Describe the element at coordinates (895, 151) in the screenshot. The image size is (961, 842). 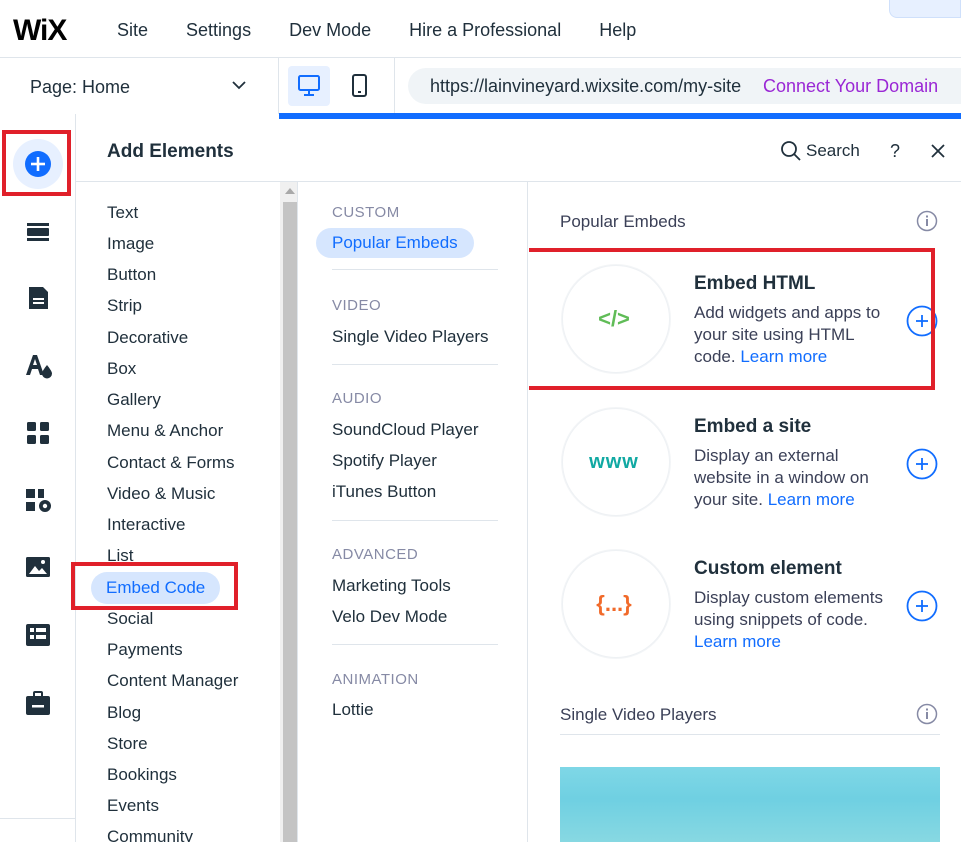
I see `help-button: ?` at that location.